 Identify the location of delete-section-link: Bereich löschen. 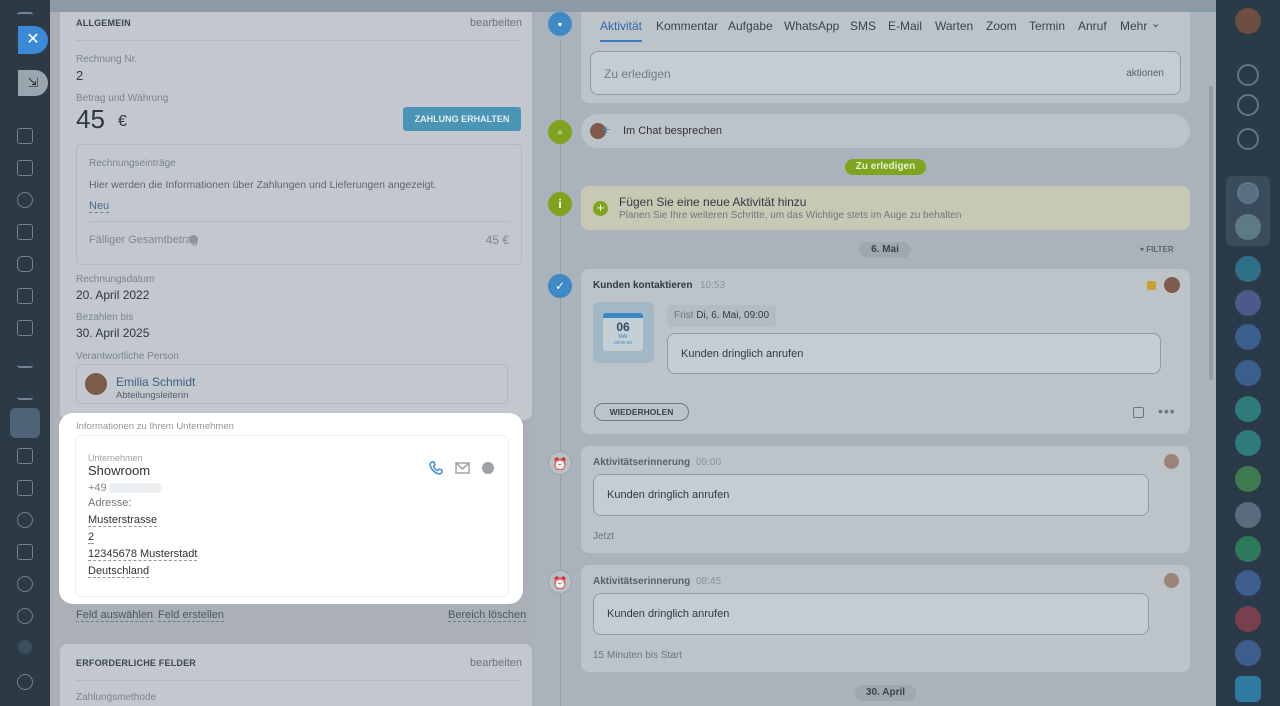
(487, 615).